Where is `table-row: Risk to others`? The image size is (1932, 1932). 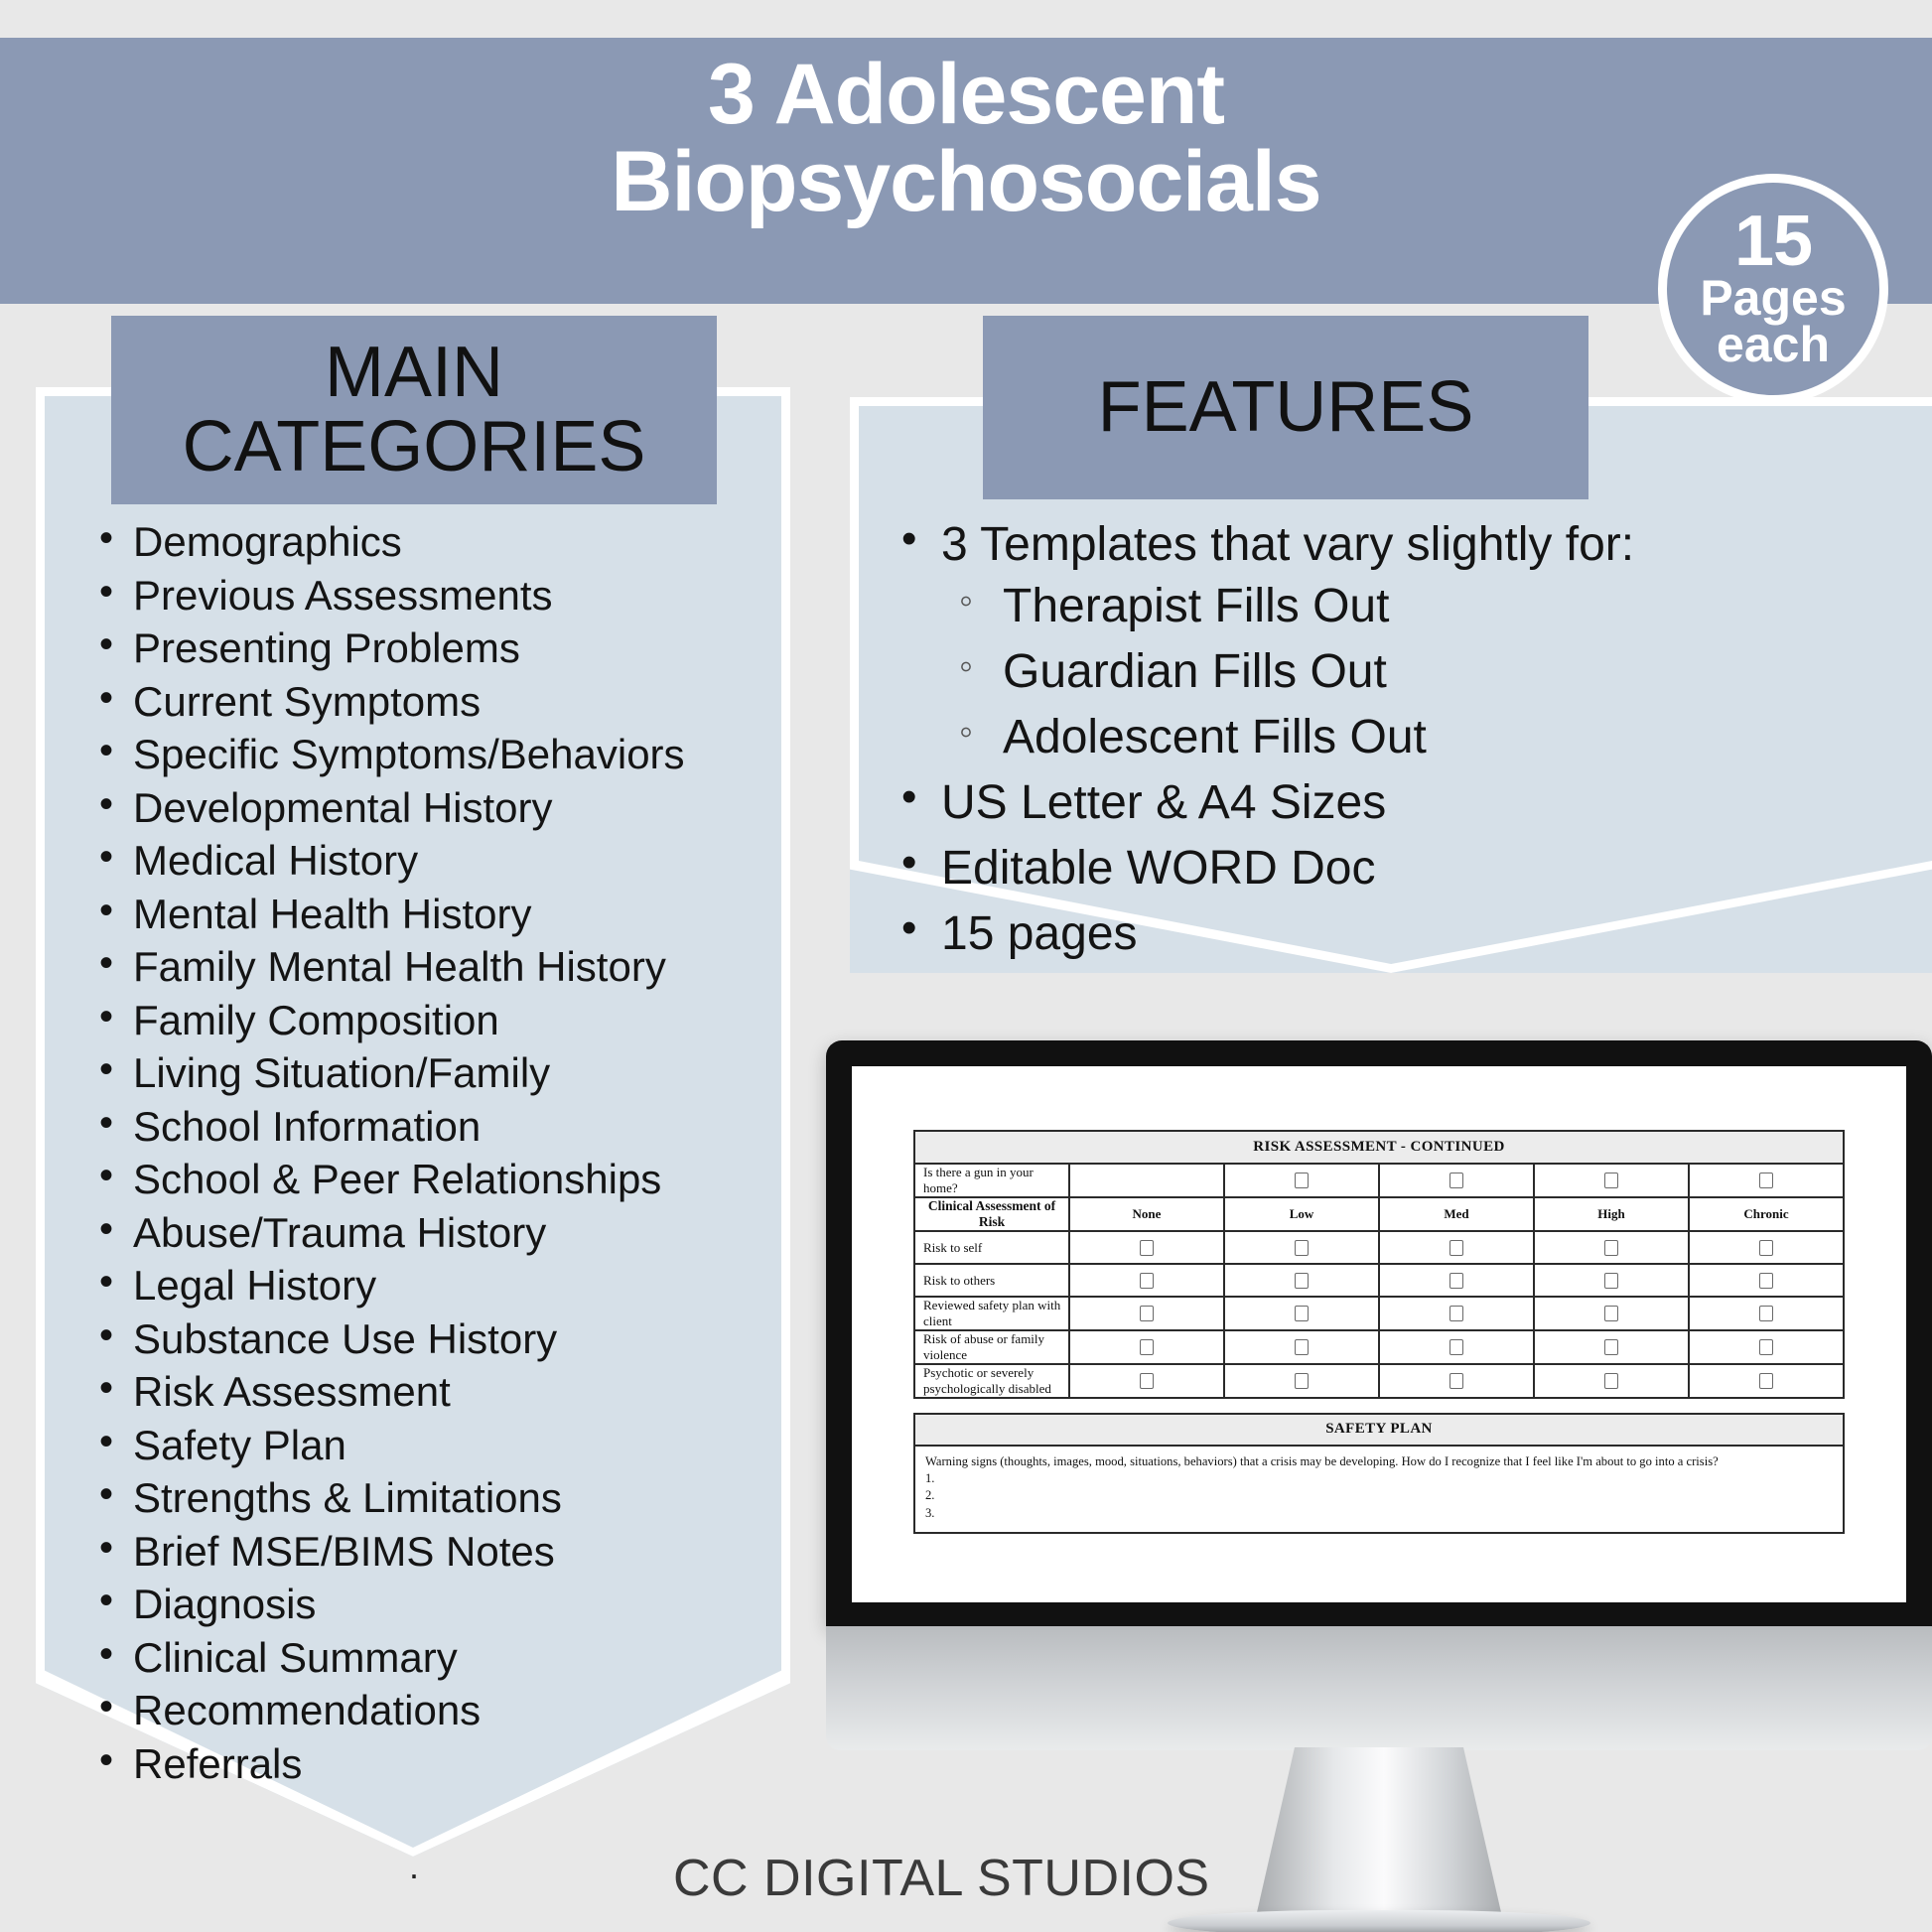 table-row: Risk to others is located at coordinates (1379, 1281).